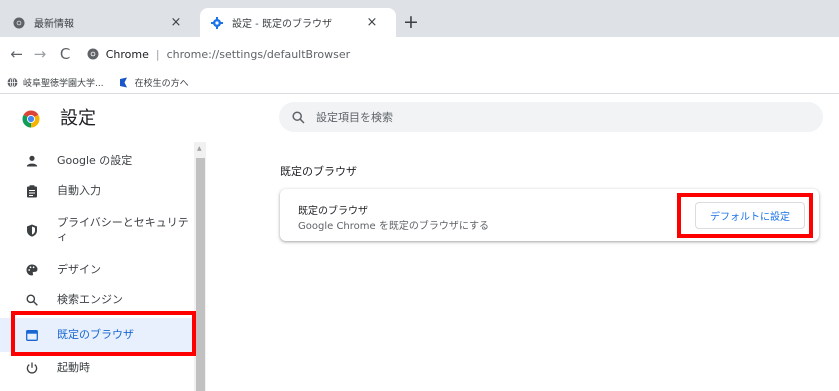  I want to click on palette-icon, so click(32, 270).